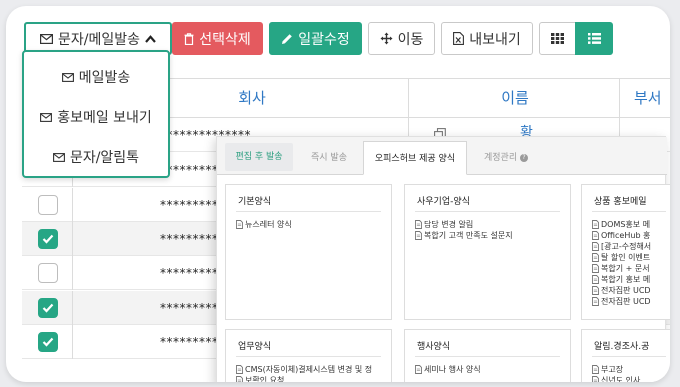 The image size is (680, 387). I want to click on menu-item-label: 홍보메일 보내기, so click(104, 118).